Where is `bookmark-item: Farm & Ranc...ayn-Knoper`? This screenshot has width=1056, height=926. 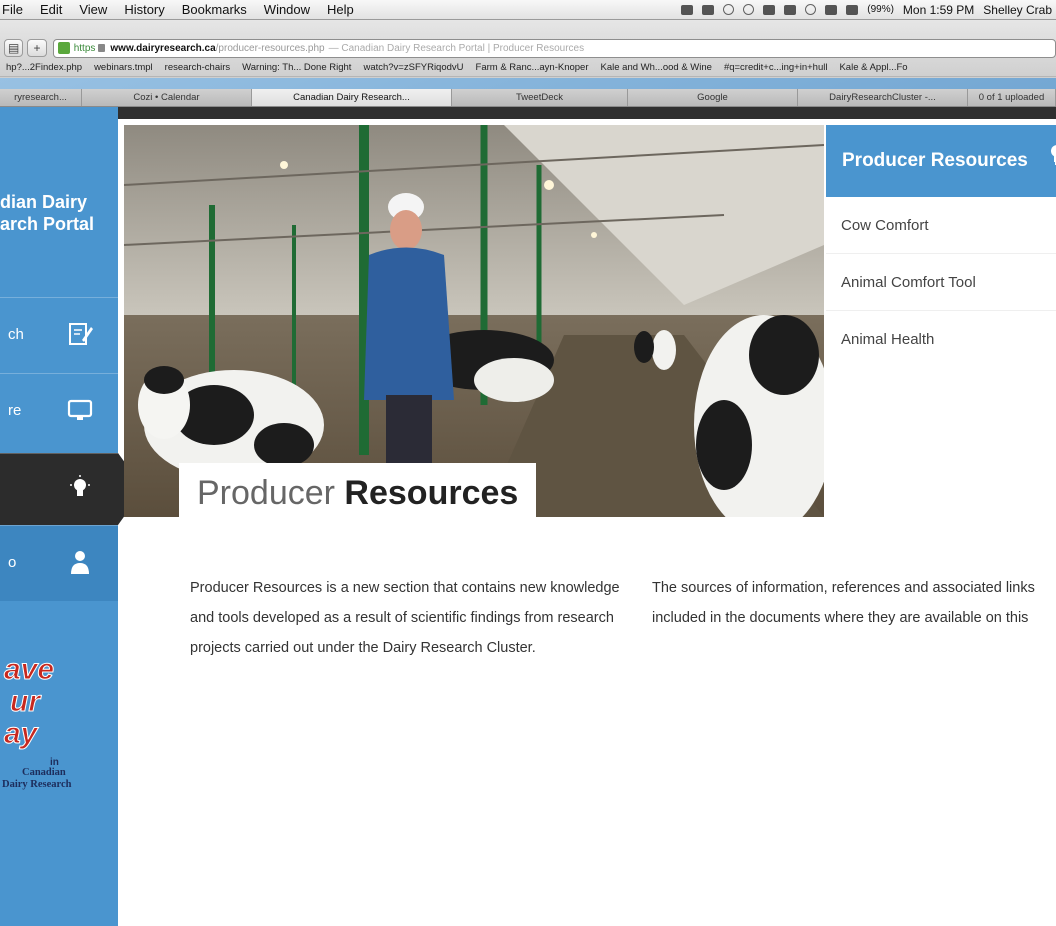
bookmark-item: Farm & Ranc...ayn-Knoper is located at coordinates (532, 67).